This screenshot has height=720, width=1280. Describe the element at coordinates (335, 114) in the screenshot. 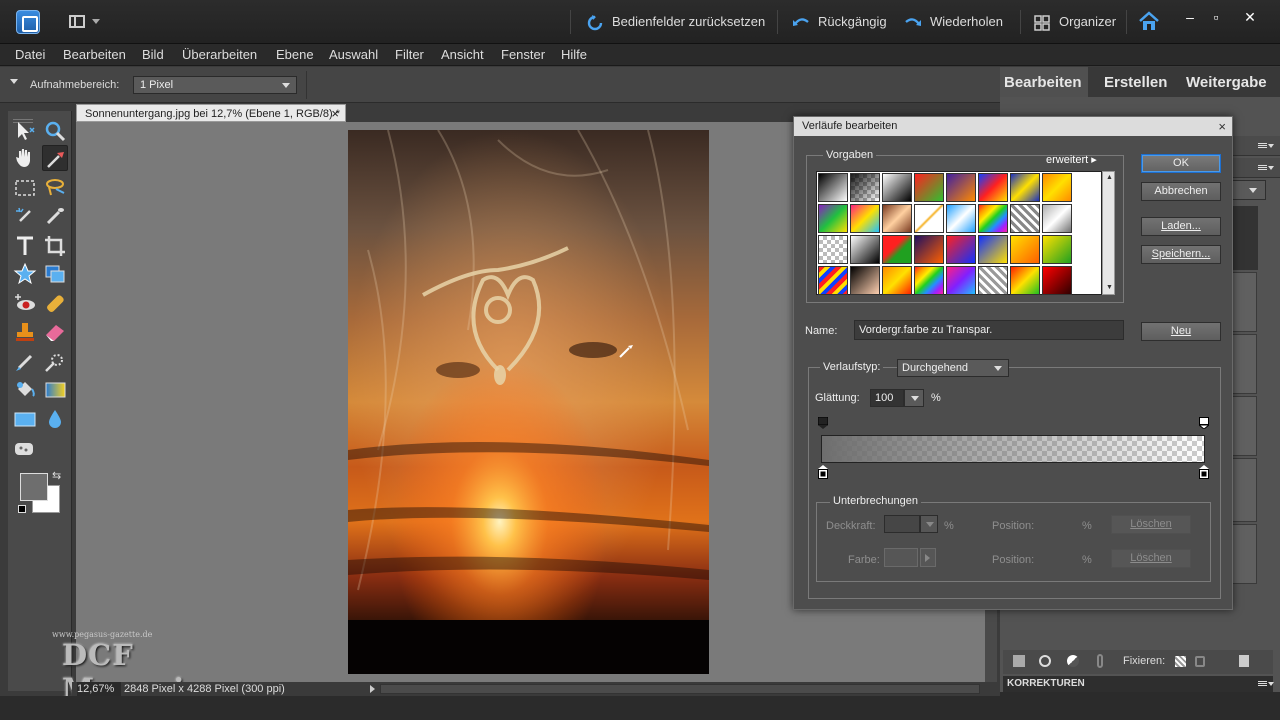

I see `close-tab-icon: ×` at that location.